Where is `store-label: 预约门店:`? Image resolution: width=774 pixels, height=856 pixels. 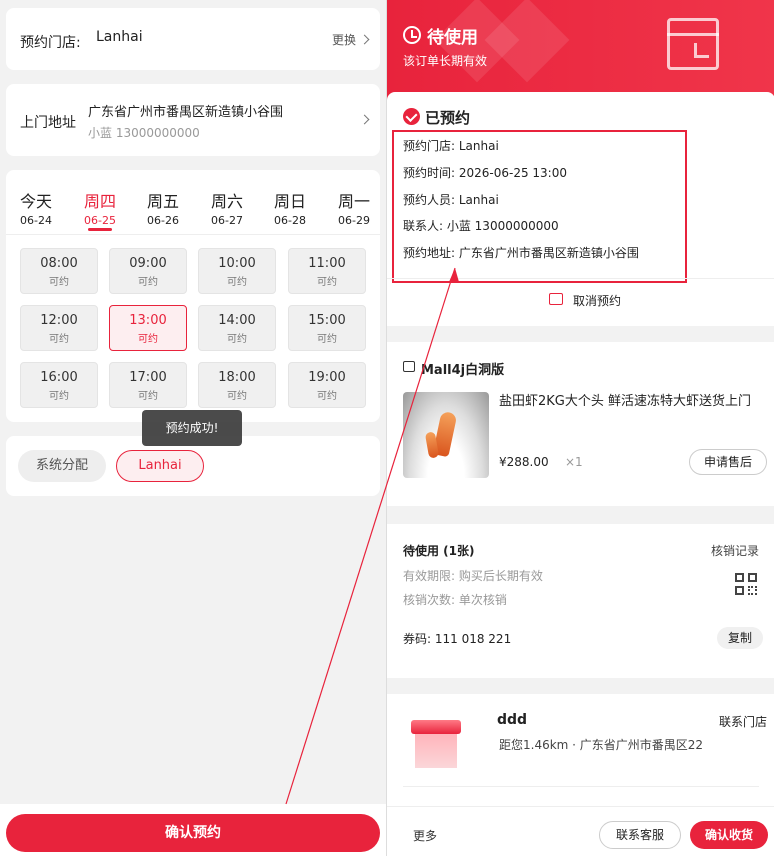
store-label: 预约门店: is located at coordinates (50, 43).